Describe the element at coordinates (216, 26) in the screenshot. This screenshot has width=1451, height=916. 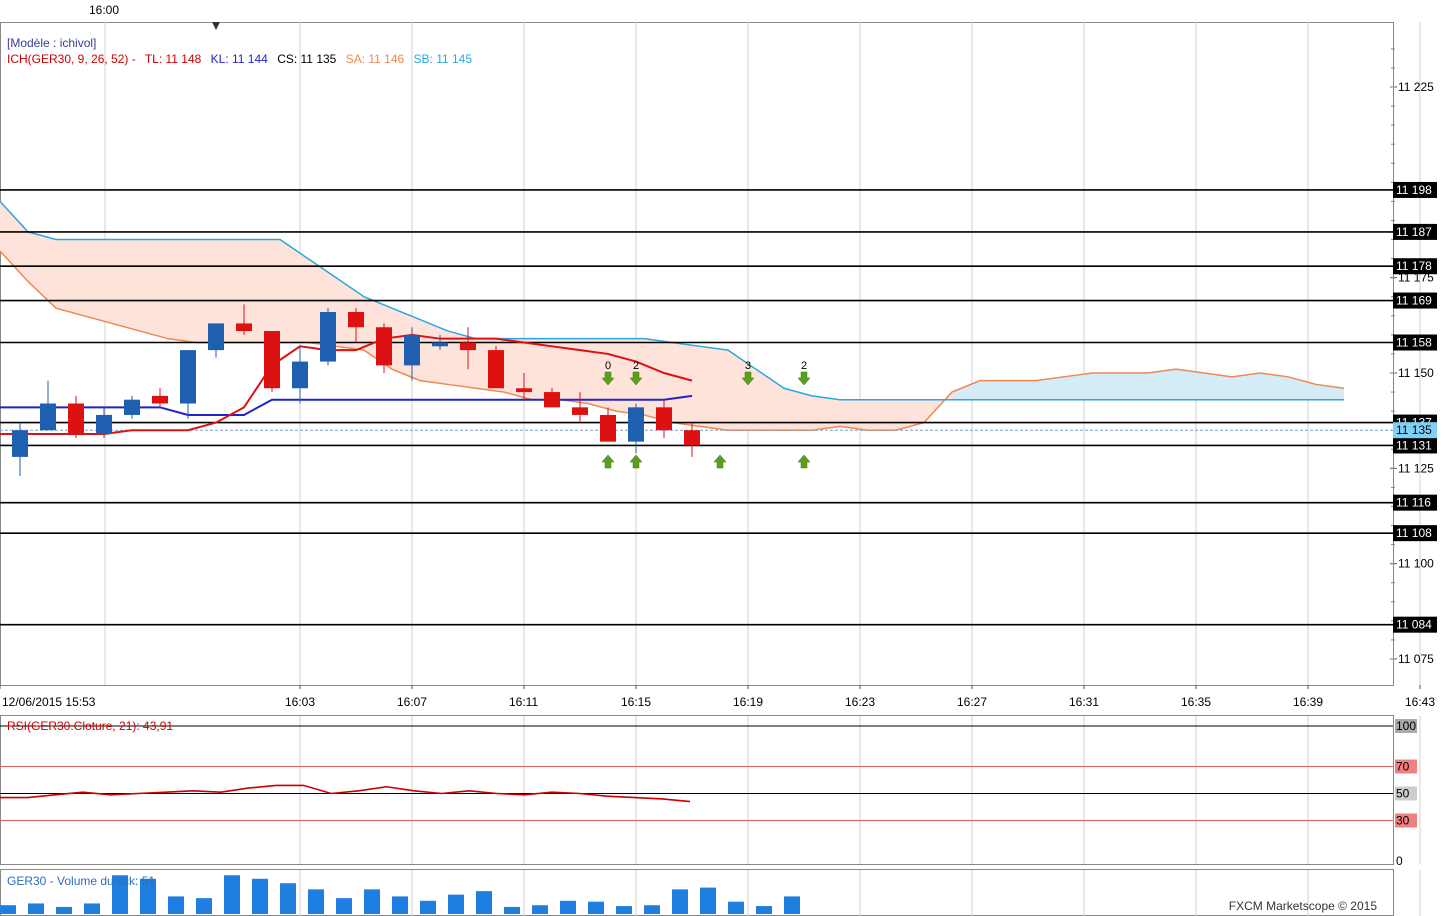
I see `time-marker-icon` at that location.